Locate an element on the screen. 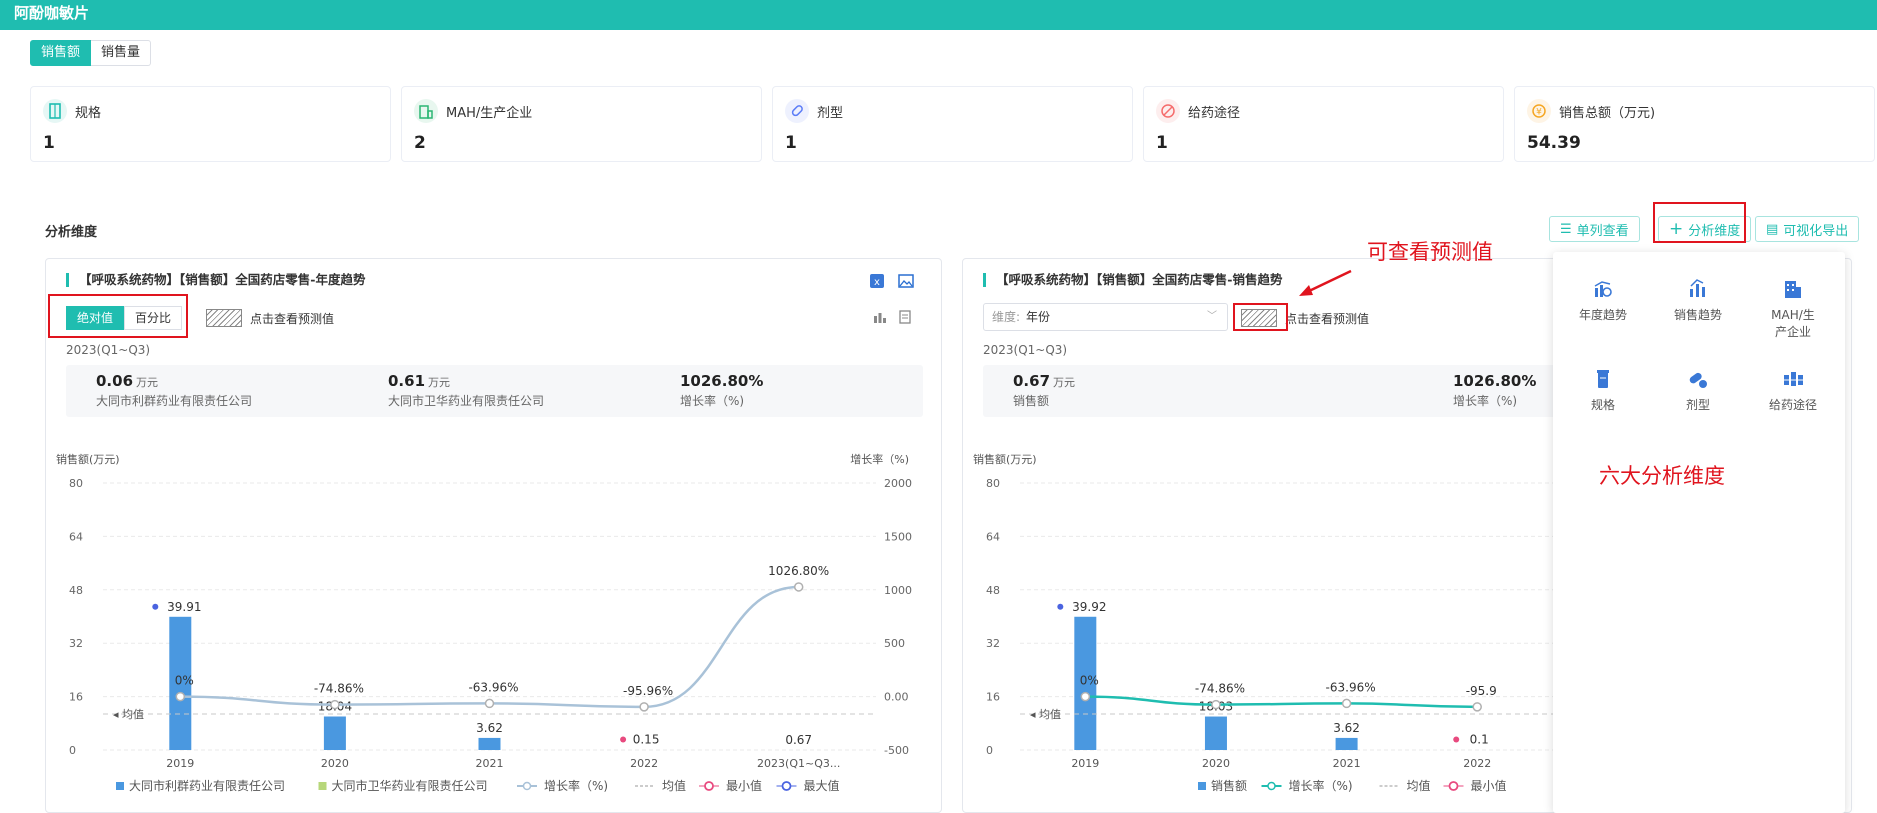 The image size is (1877, 813). annual-trend-icon is located at coordinates (1603, 289).